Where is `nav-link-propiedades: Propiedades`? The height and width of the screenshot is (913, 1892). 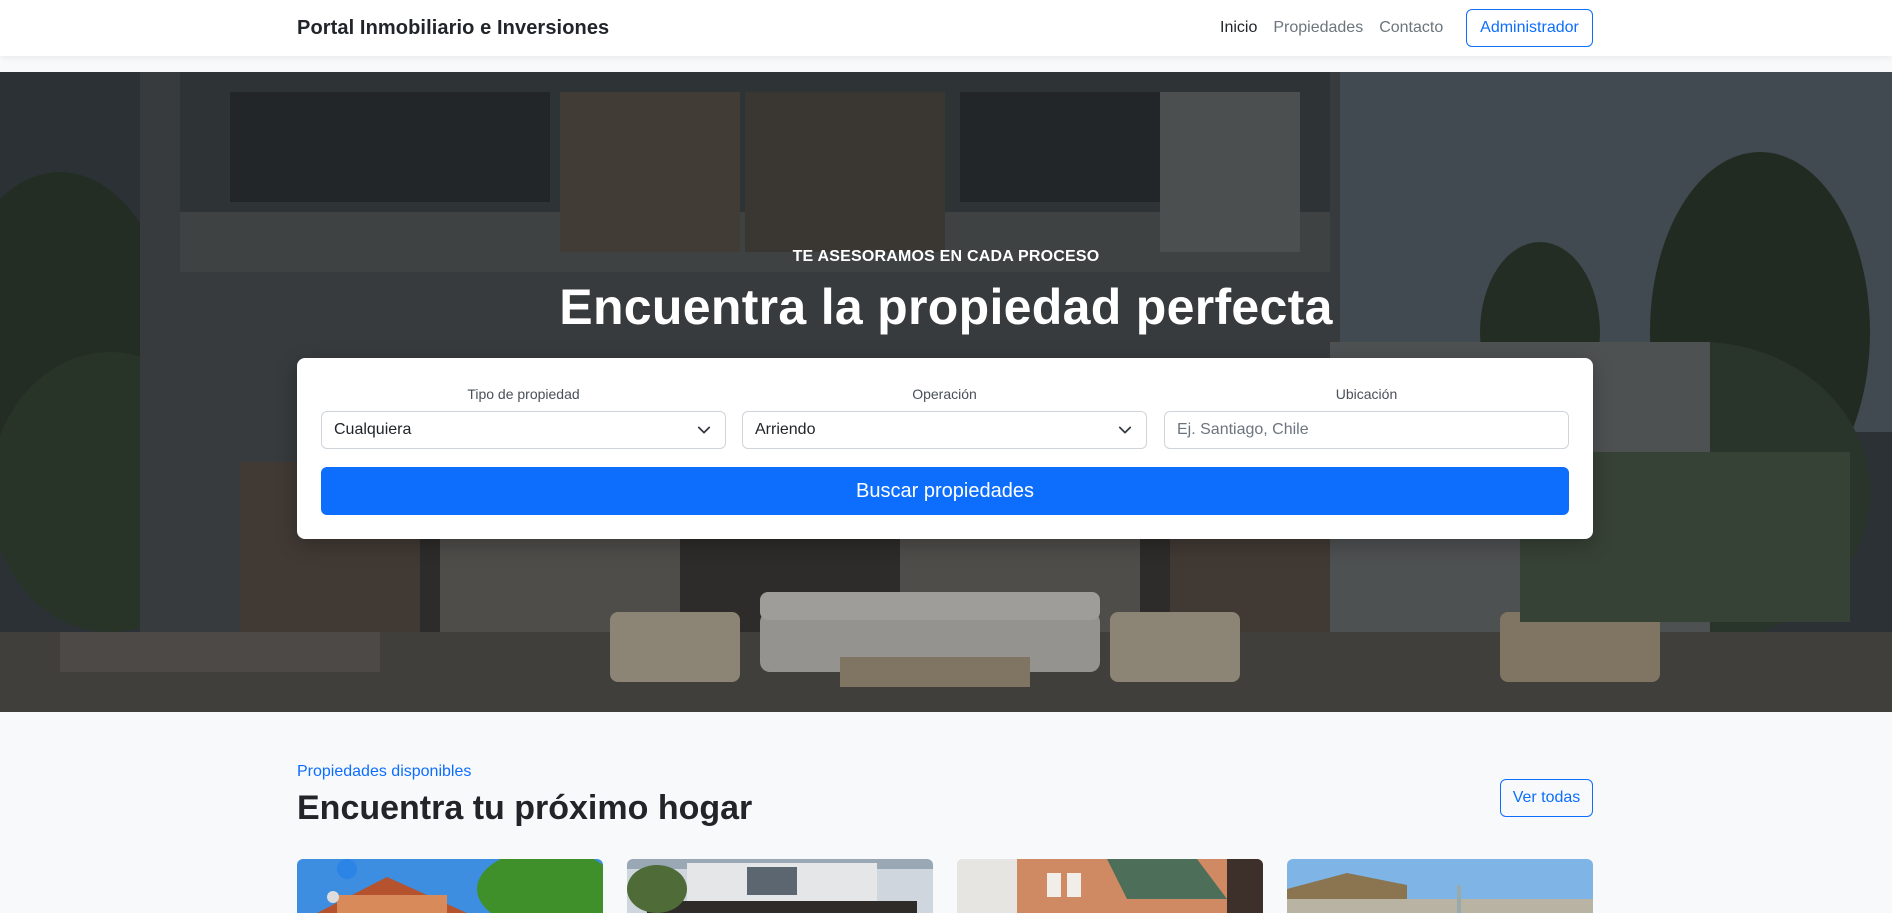 nav-link-propiedades: Propiedades is located at coordinates (1318, 28).